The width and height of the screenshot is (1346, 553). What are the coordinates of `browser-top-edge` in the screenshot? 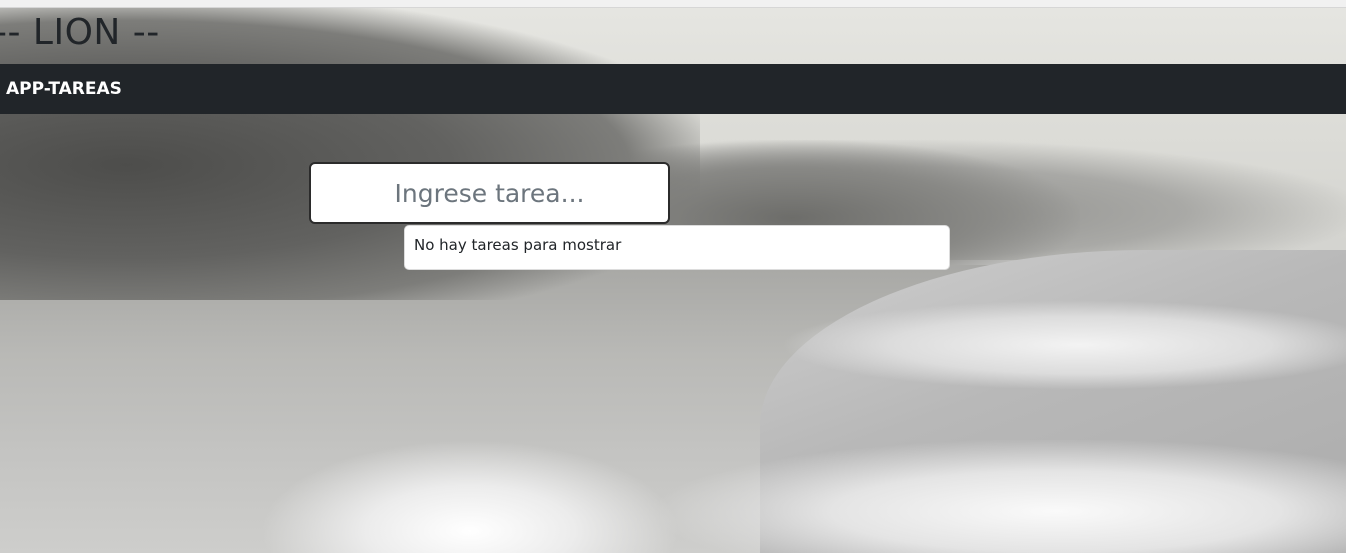 It's located at (673, 4).